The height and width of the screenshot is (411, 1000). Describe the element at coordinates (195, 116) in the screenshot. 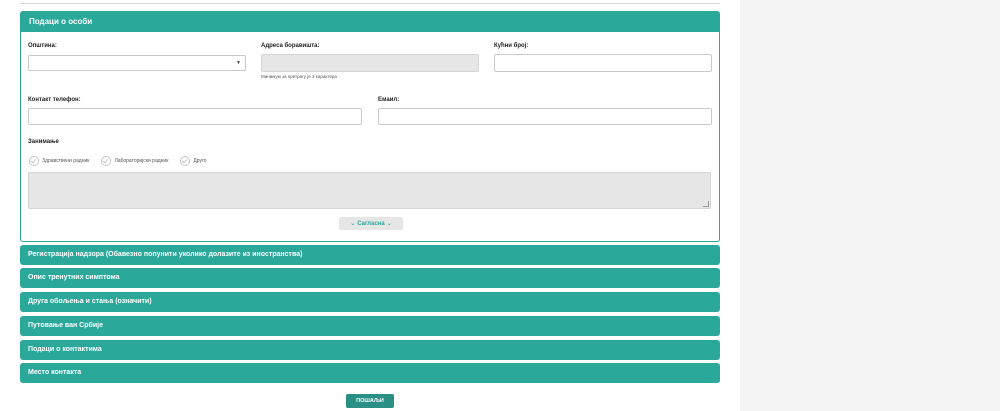

I see `phone-input` at that location.